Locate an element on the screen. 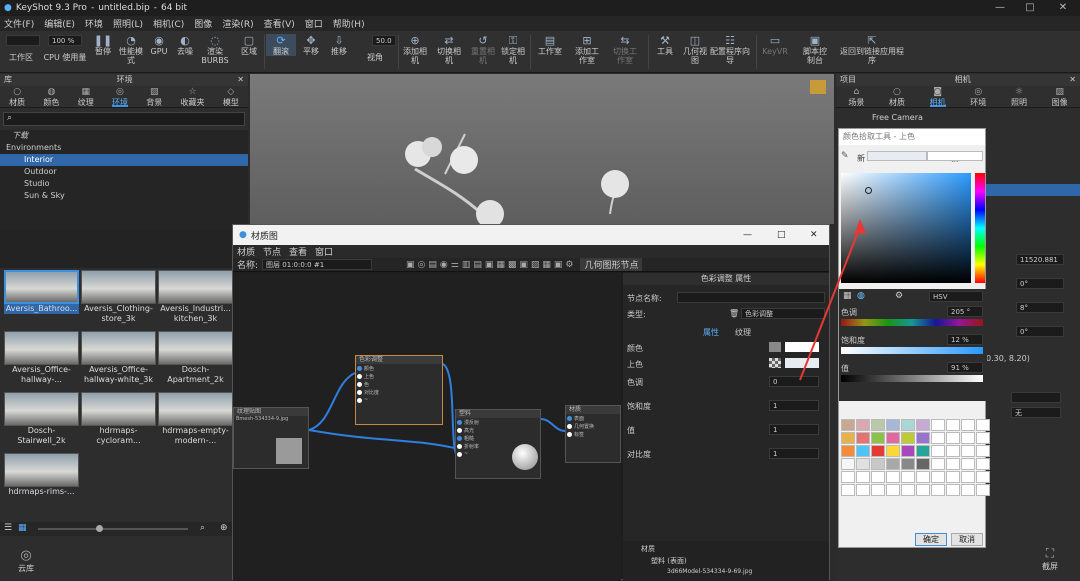 The image size is (1080, 581). lens-select is located at coordinates (1036, 397).